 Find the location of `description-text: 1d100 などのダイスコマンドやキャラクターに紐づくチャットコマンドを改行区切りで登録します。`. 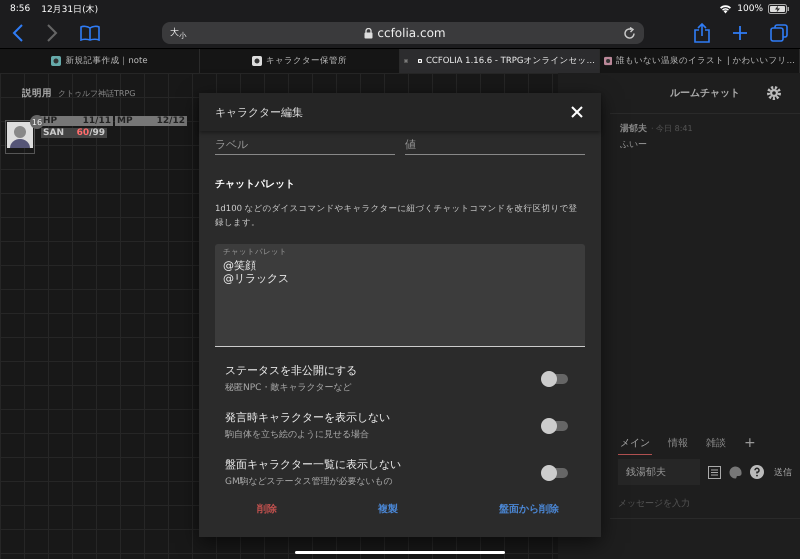

description-text: 1d100 などのダイスコマンドやキャラクターに紐づくチャットコマンドを改行区切りで登録します。 is located at coordinates (397, 216).